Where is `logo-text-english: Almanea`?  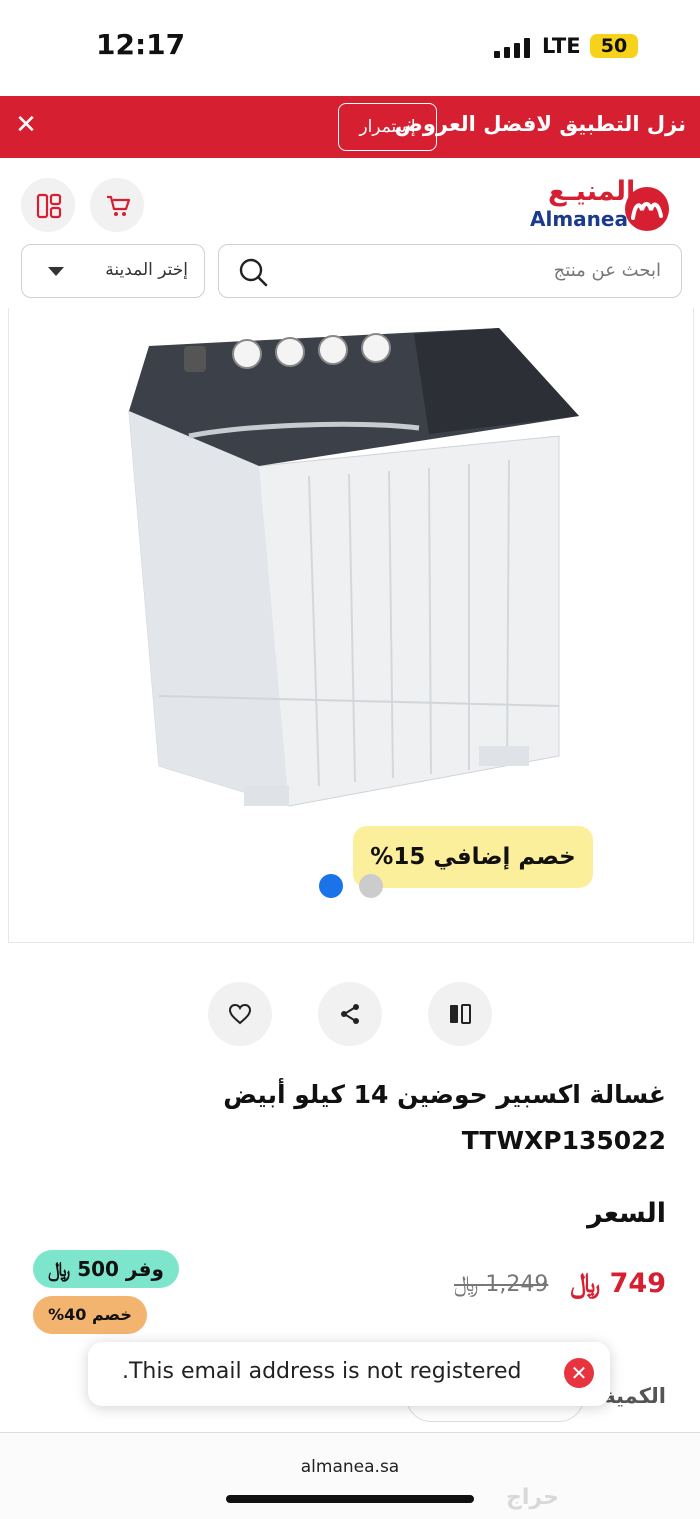
logo-text-english: Almanea is located at coordinates (579, 219).